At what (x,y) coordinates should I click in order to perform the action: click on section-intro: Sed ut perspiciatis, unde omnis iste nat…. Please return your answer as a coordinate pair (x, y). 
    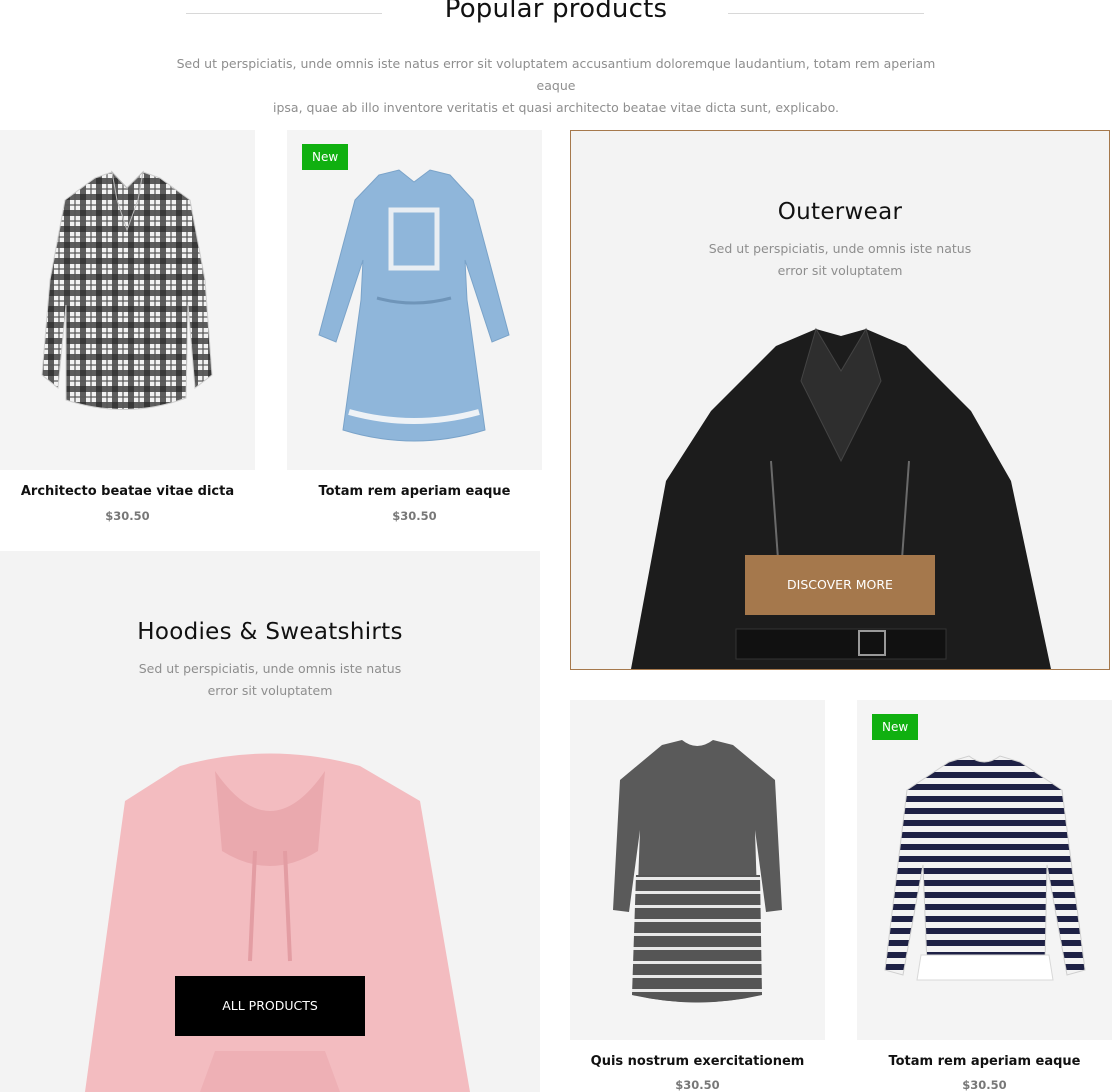
    Looking at the image, I should click on (556, 86).